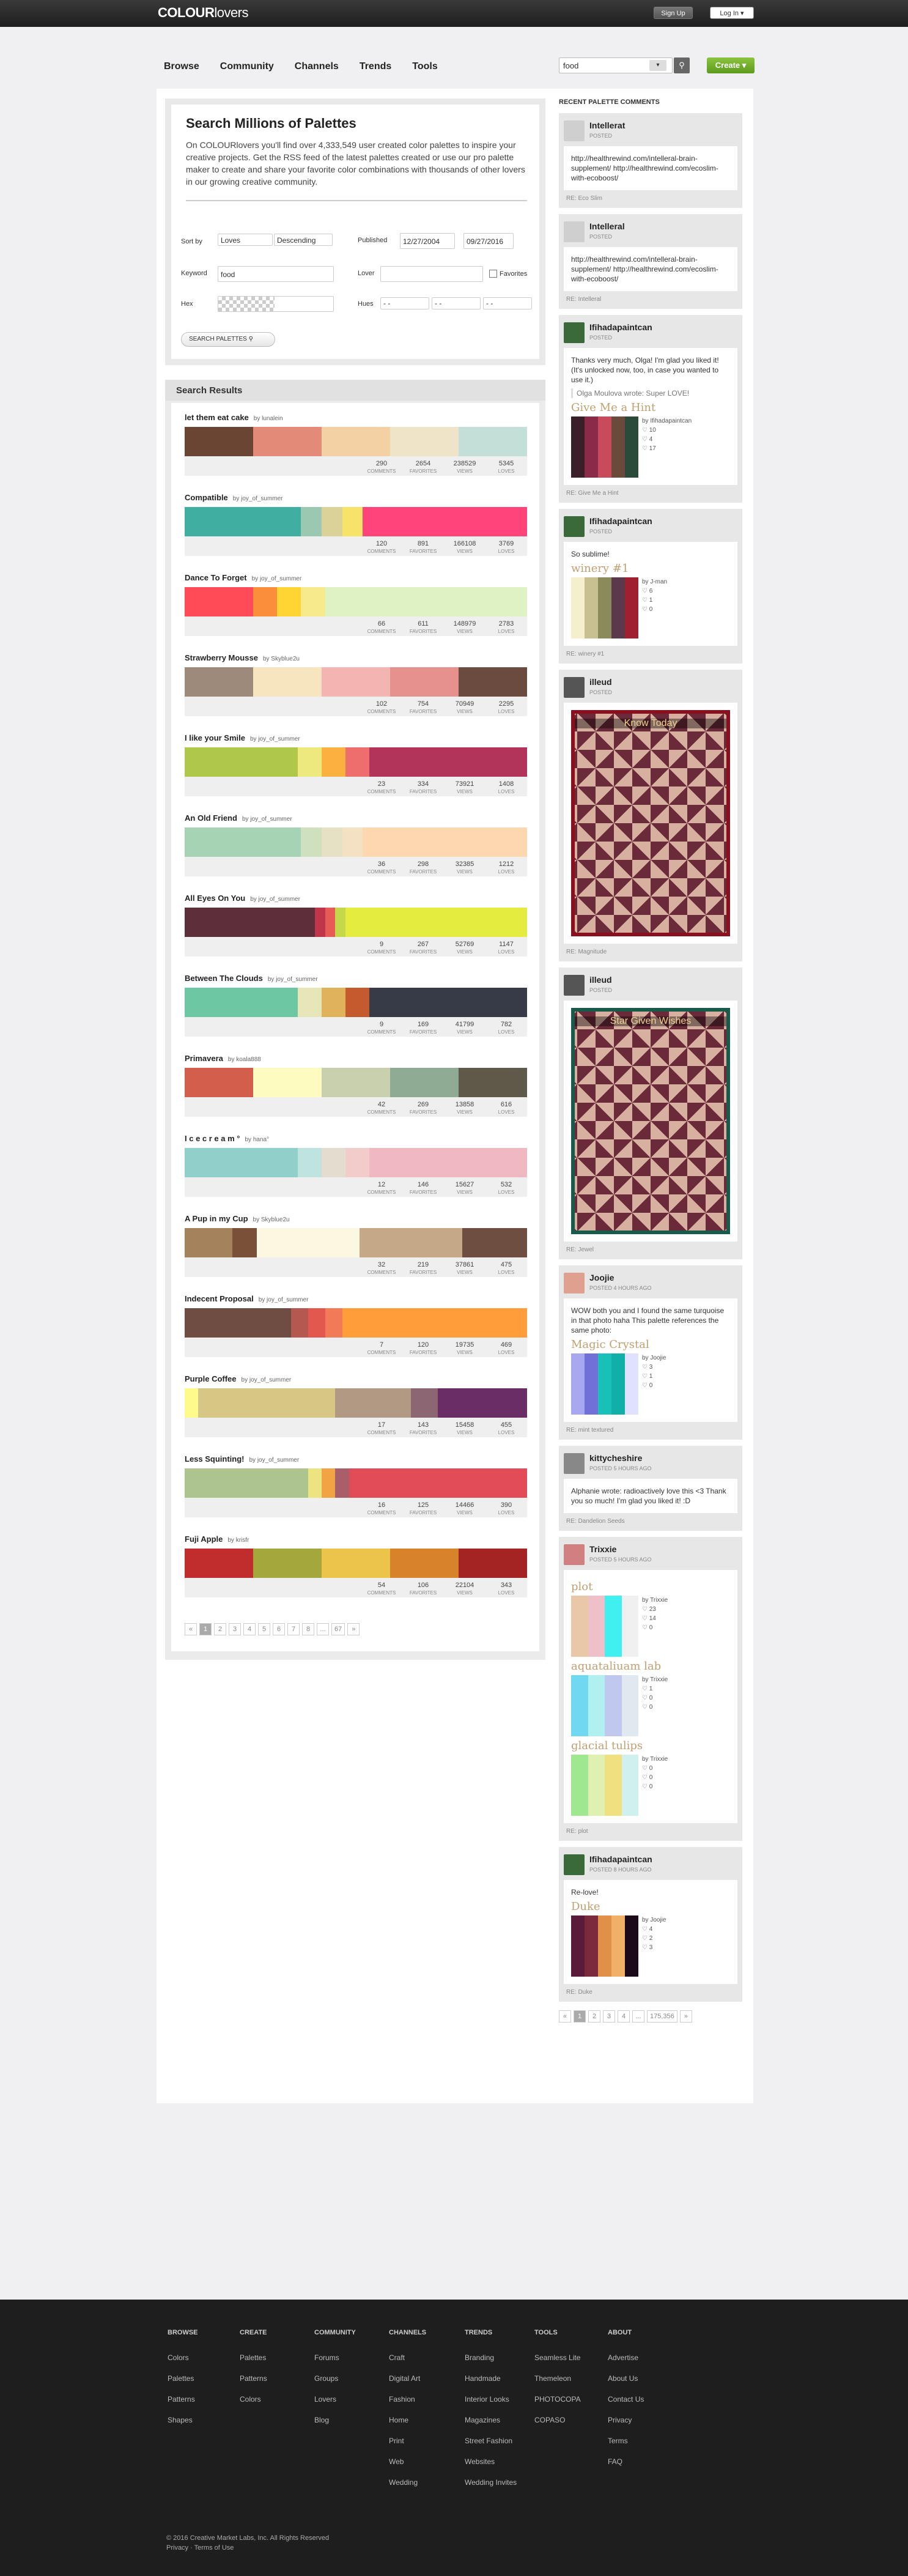 The width and height of the screenshot is (908, 2576). What do you see at coordinates (557, 2378) in the screenshot?
I see `footer-link: Themeleon` at bounding box center [557, 2378].